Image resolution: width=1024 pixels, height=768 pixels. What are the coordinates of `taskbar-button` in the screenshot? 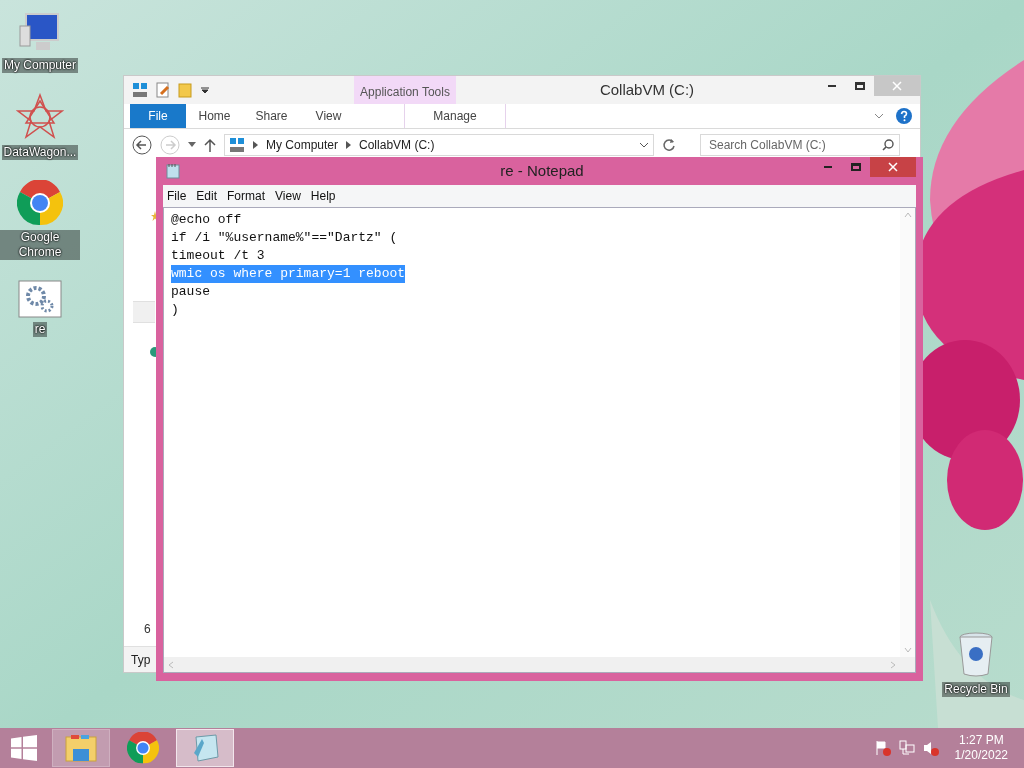 It's located at (81, 748).